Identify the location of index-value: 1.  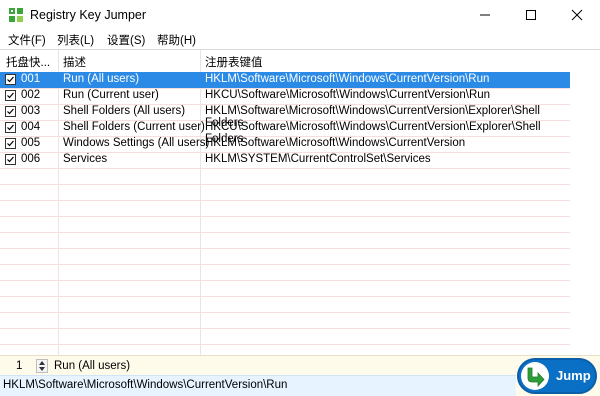
(19, 366).